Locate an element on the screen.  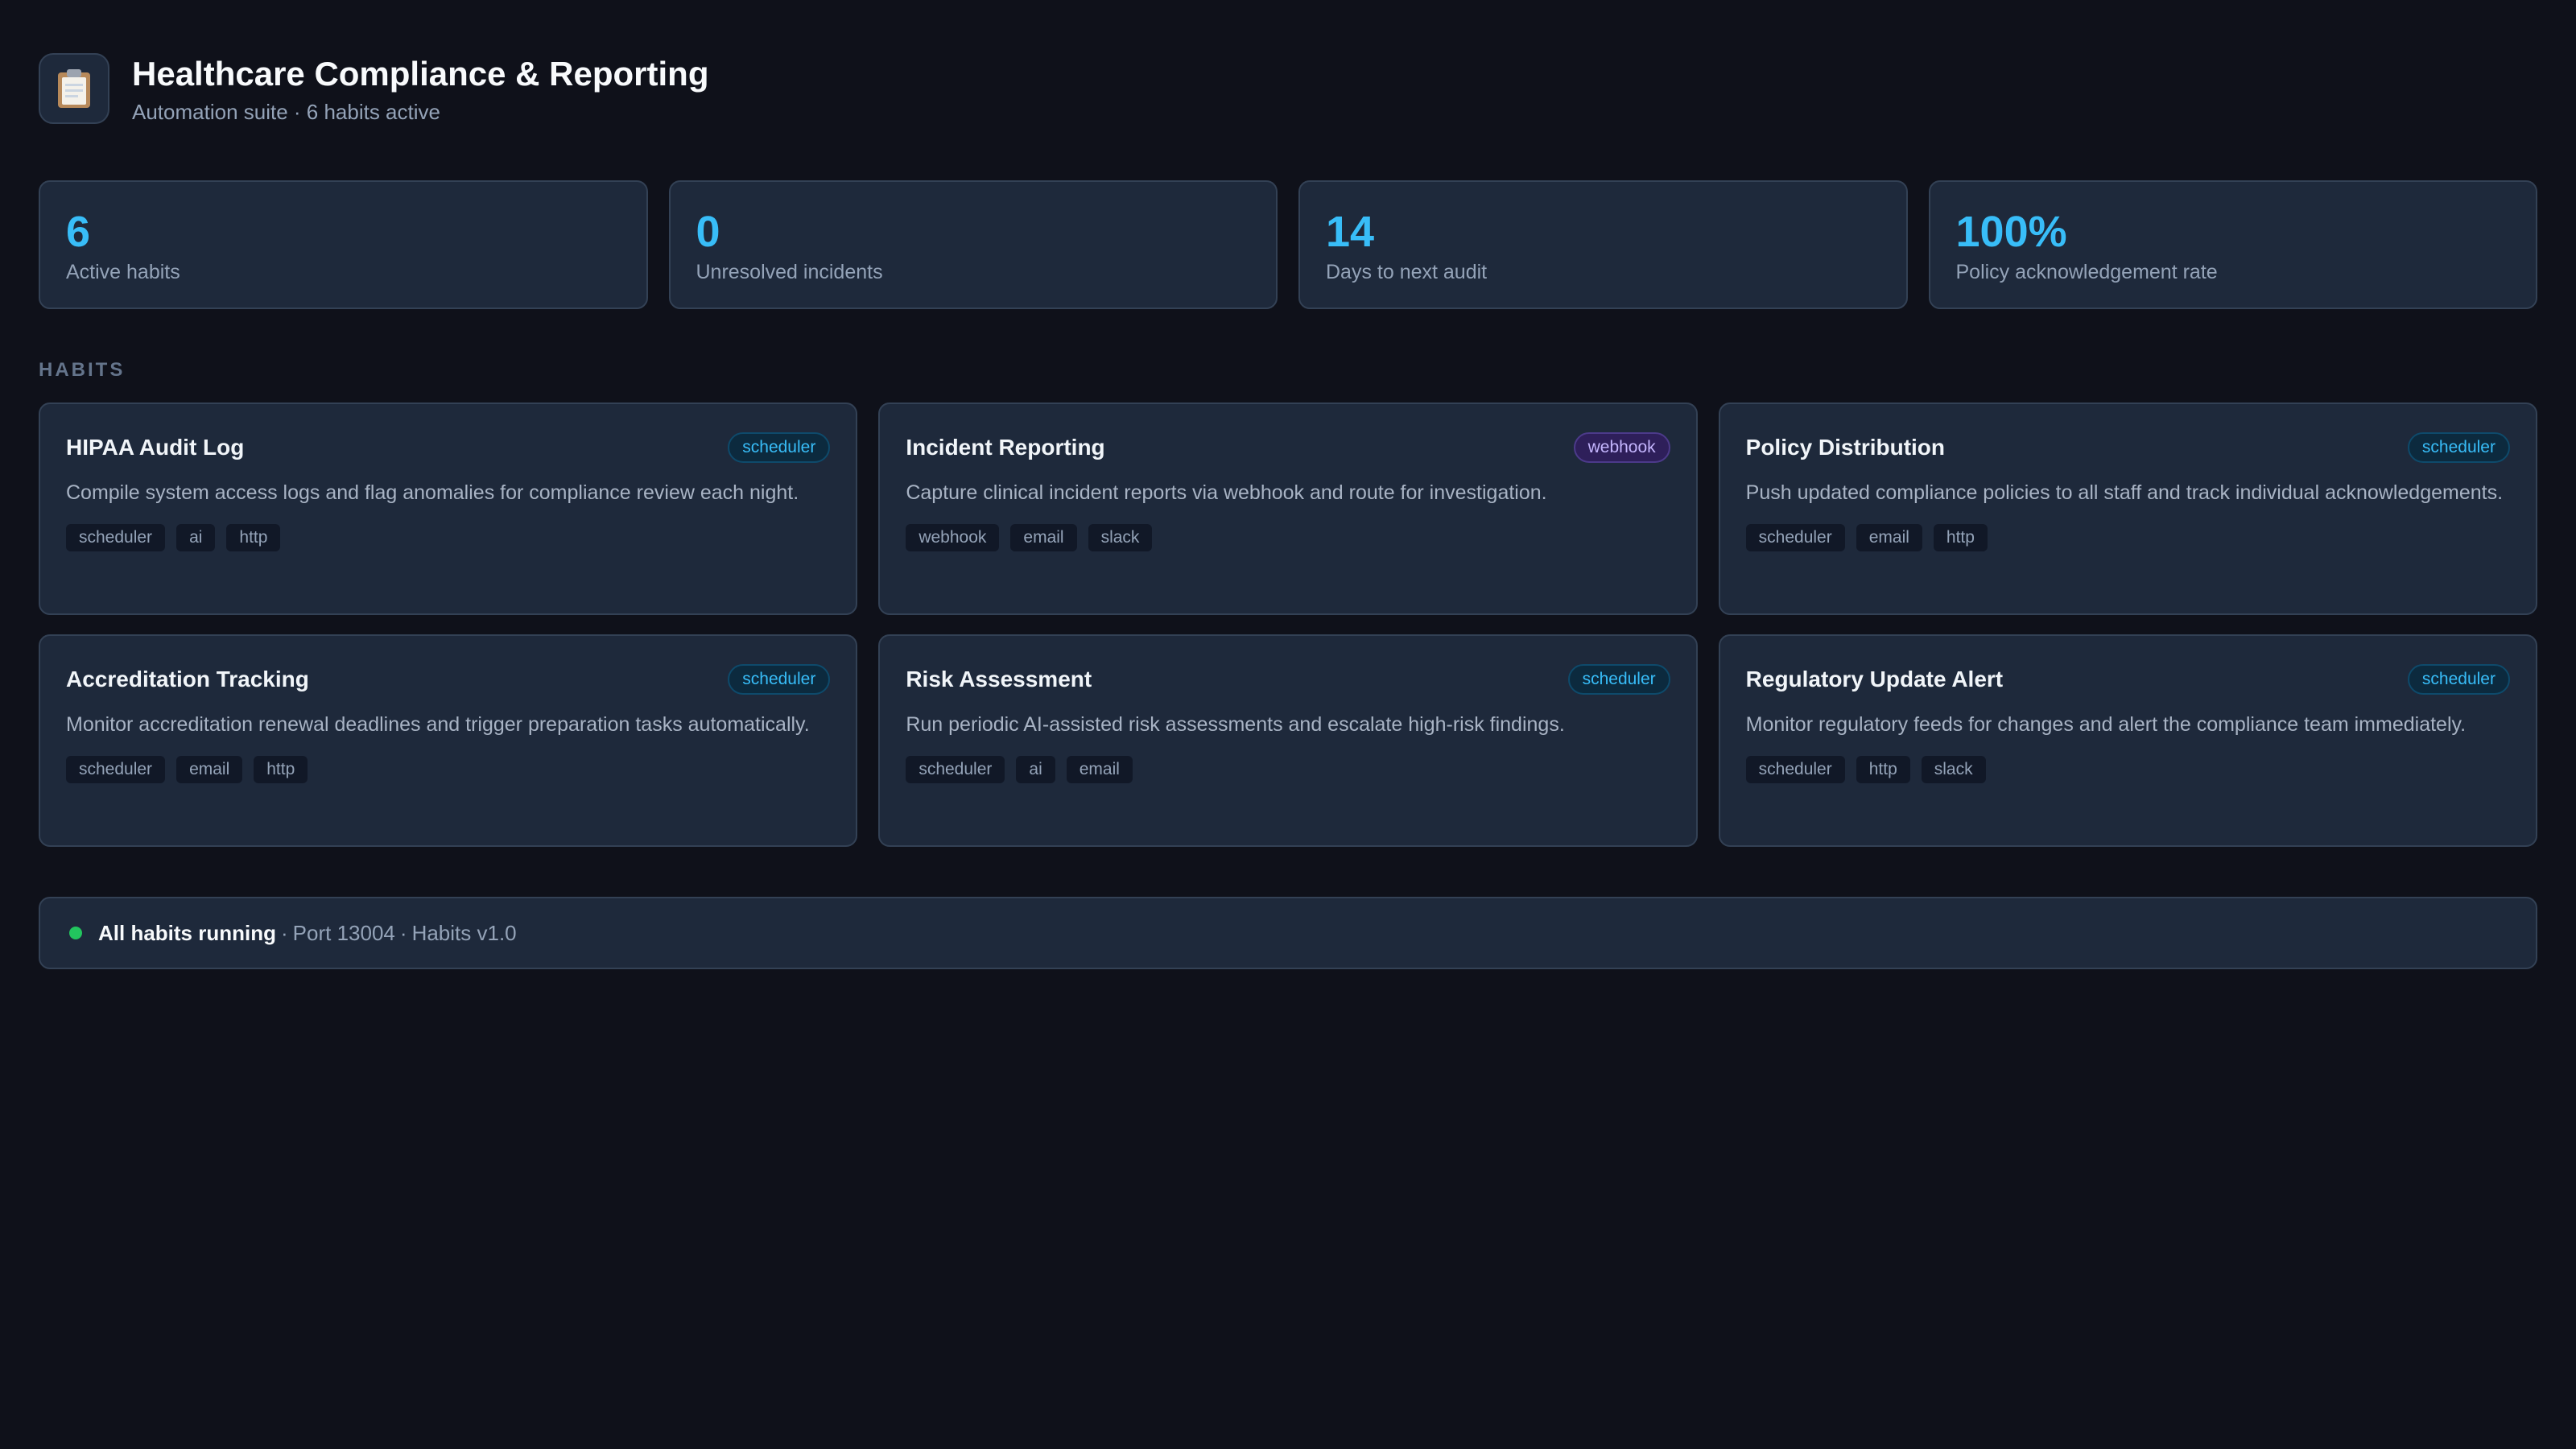
habit-name: Accreditation Tracking is located at coordinates (187, 679).